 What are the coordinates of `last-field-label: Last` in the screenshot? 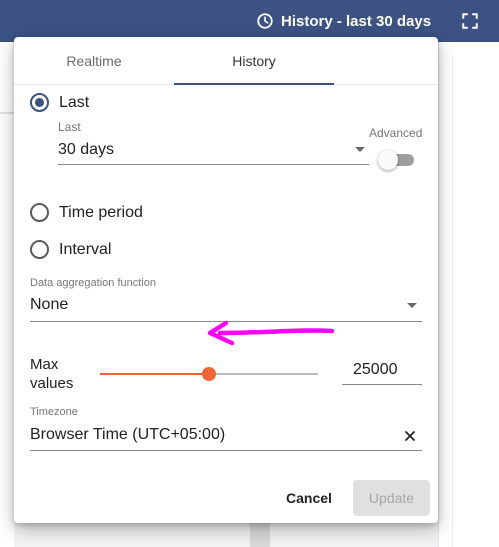 It's located at (69, 127).